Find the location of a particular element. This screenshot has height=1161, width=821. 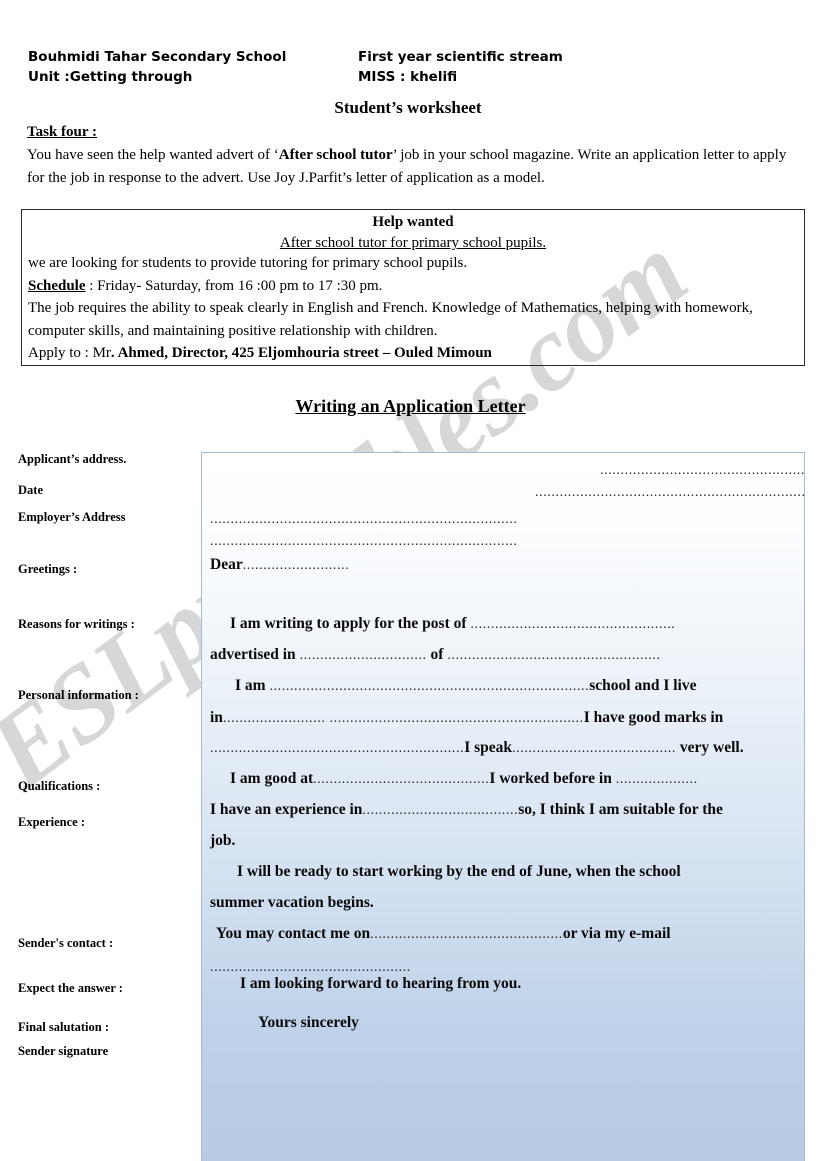

letter-text-fragment: You may contact me on is located at coordinates (293, 933).